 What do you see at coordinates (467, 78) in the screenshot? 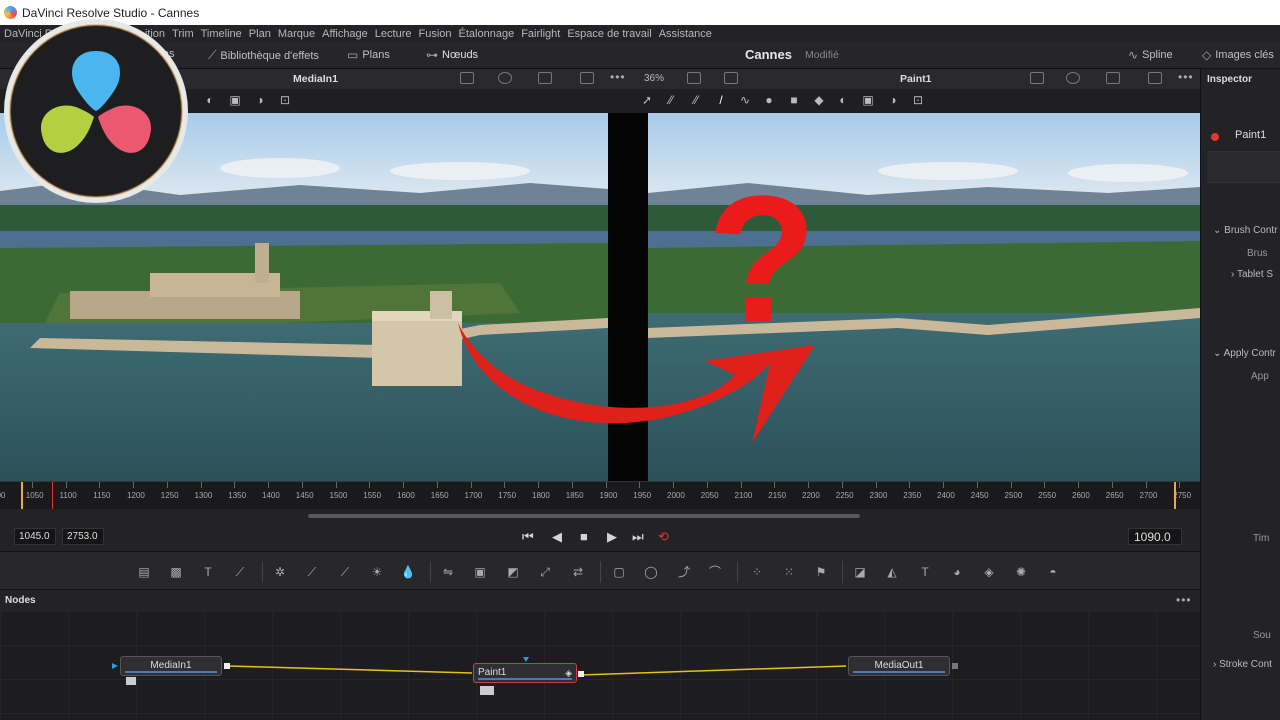
I see `left-viewer-roi-control` at bounding box center [467, 78].